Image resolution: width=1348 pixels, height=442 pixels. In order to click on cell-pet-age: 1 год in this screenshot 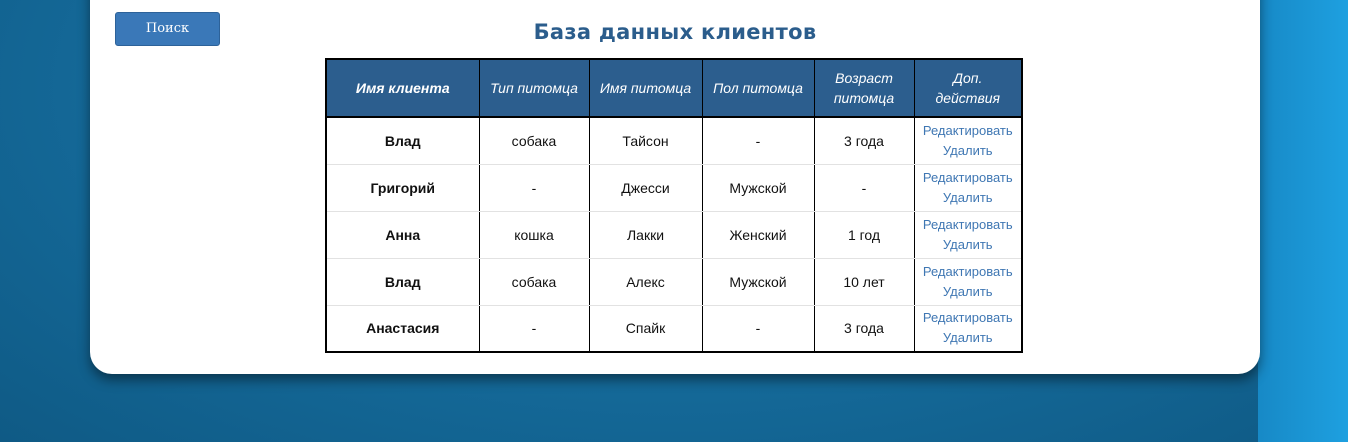, I will do `click(864, 235)`.